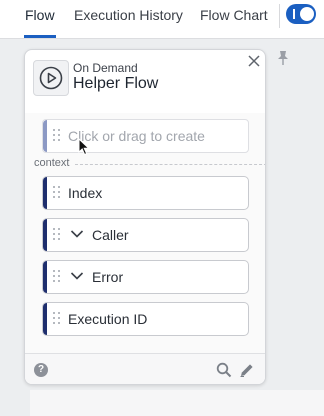  What do you see at coordinates (105, 68) in the screenshot?
I see `trigger-type: On Demand` at bounding box center [105, 68].